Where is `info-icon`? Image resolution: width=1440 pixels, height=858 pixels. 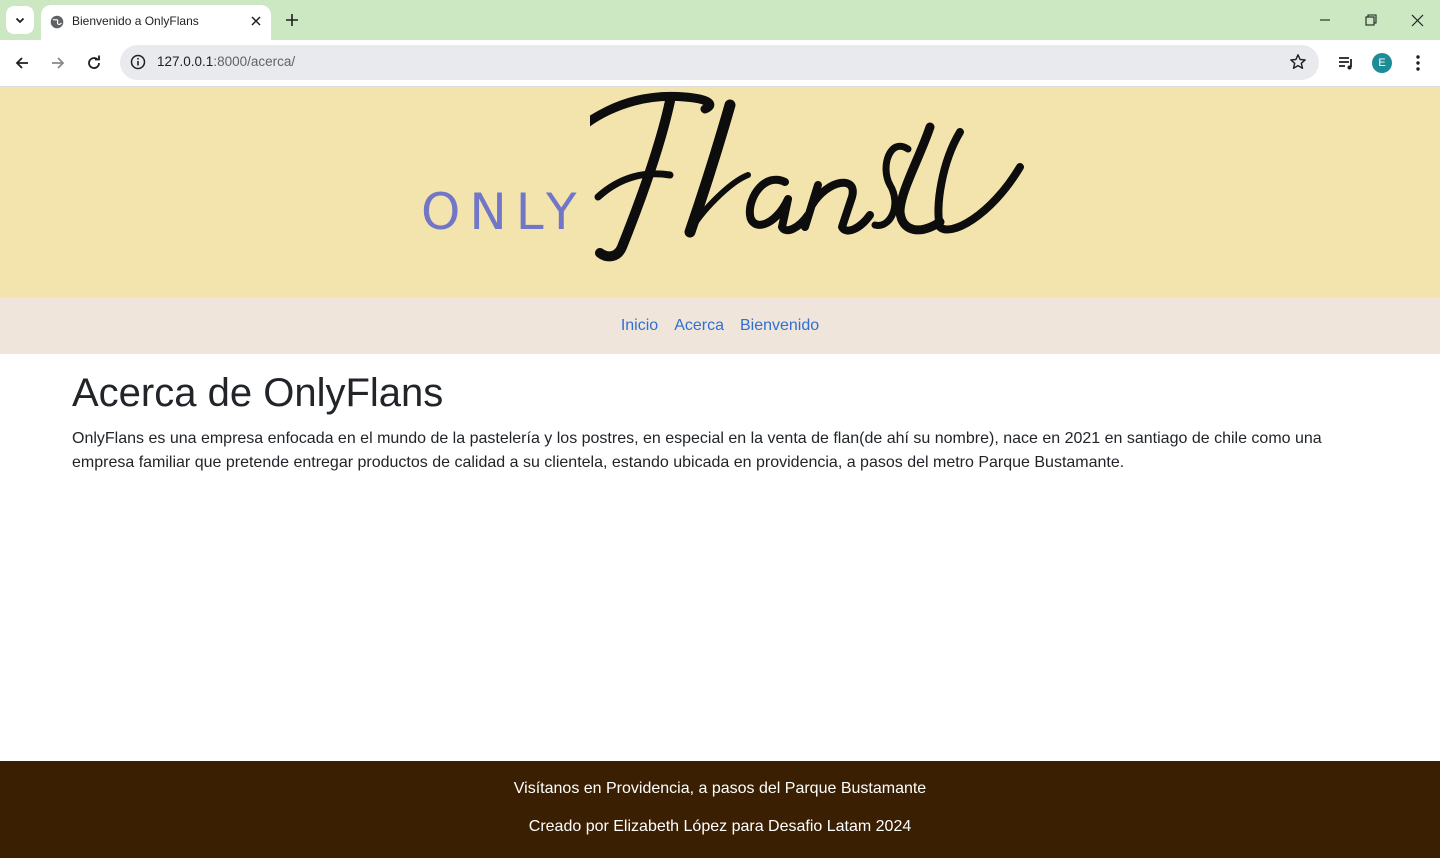 info-icon is located at coordinates (138, 62).